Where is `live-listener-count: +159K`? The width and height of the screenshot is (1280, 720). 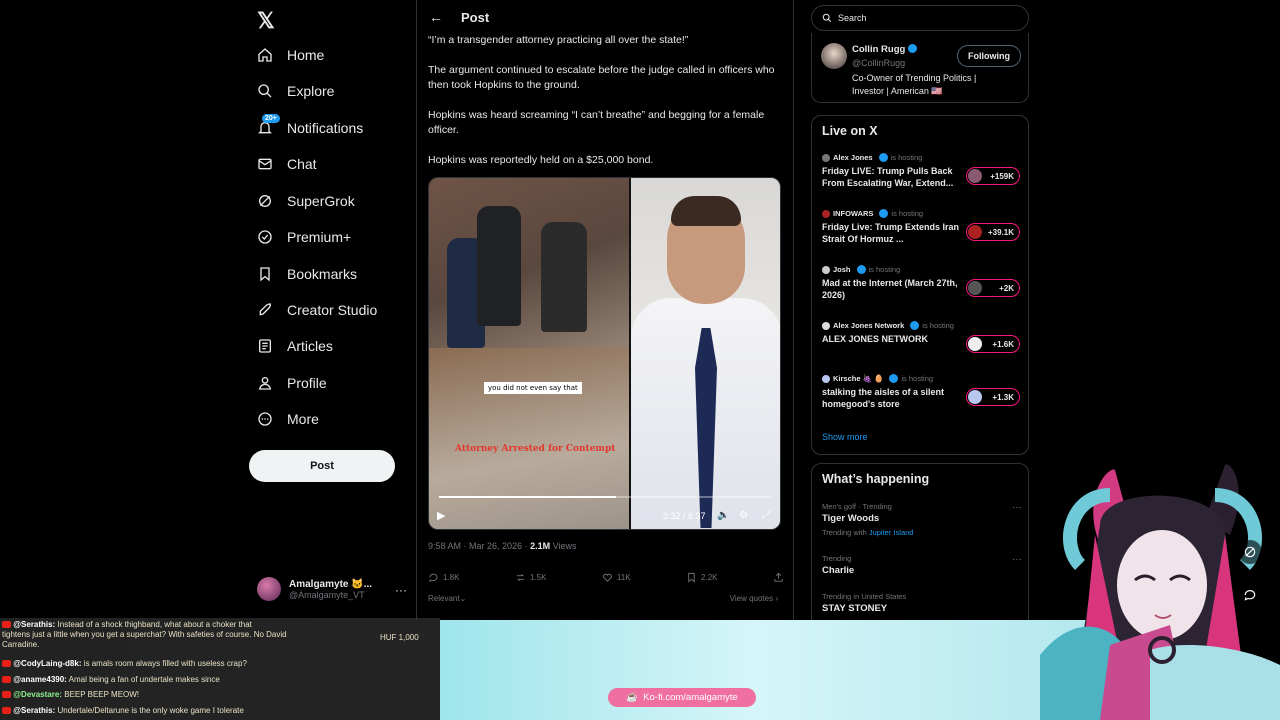
live-listener-count: +159K is located at coordinates (993, 176).